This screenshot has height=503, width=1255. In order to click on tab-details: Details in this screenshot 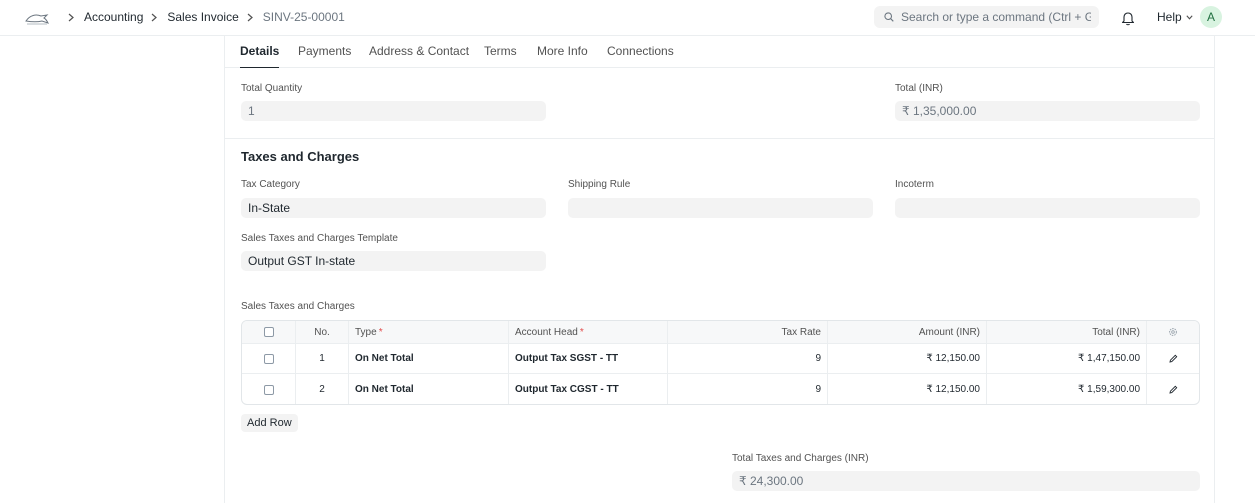, I will do `click(260, 56)`.